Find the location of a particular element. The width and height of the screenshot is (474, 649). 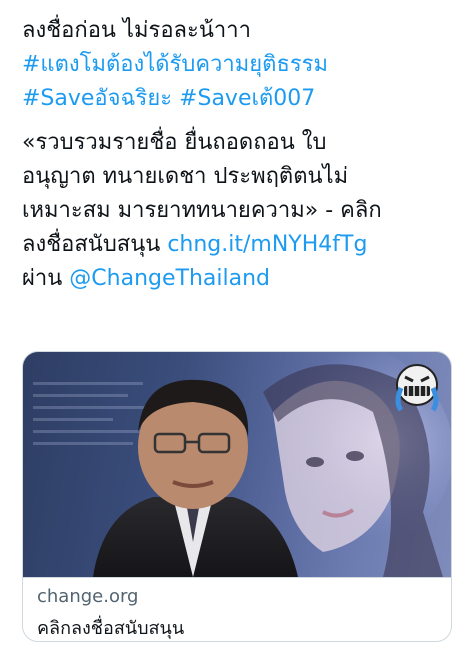

card-domain: change.org is located at coordinates (88, 596).